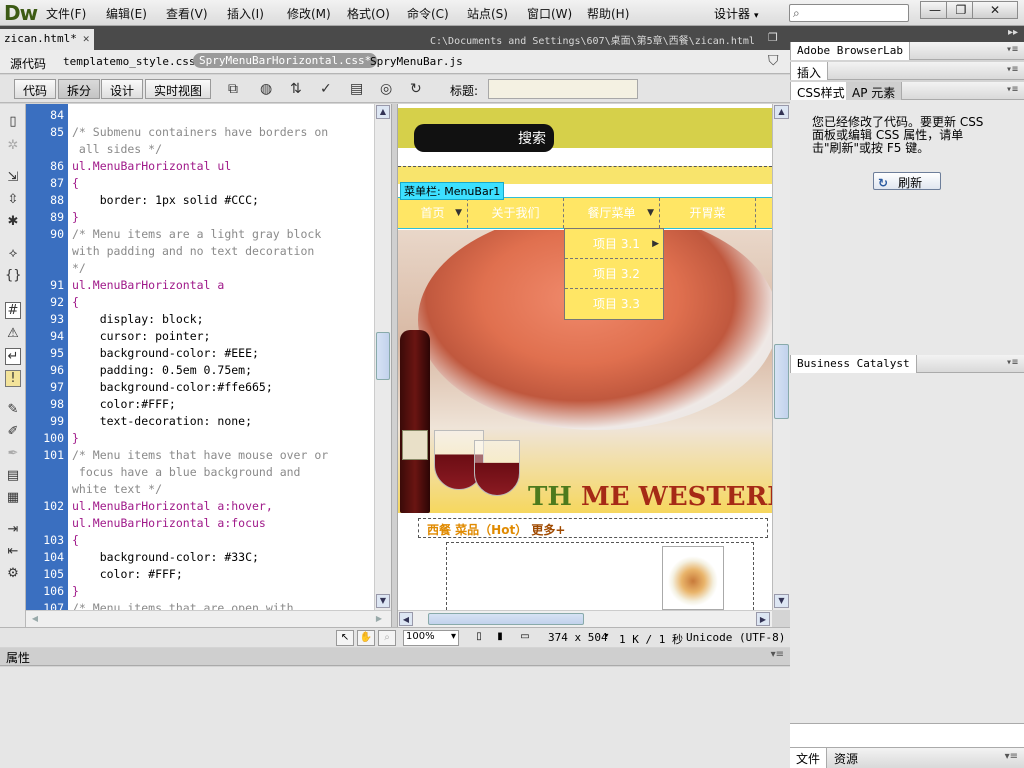 The height and width of the screenshot is (768, 1024). Describe the element at coordinates (221, 319) in the screenshot. I see `code-line: display: block;` at that location.